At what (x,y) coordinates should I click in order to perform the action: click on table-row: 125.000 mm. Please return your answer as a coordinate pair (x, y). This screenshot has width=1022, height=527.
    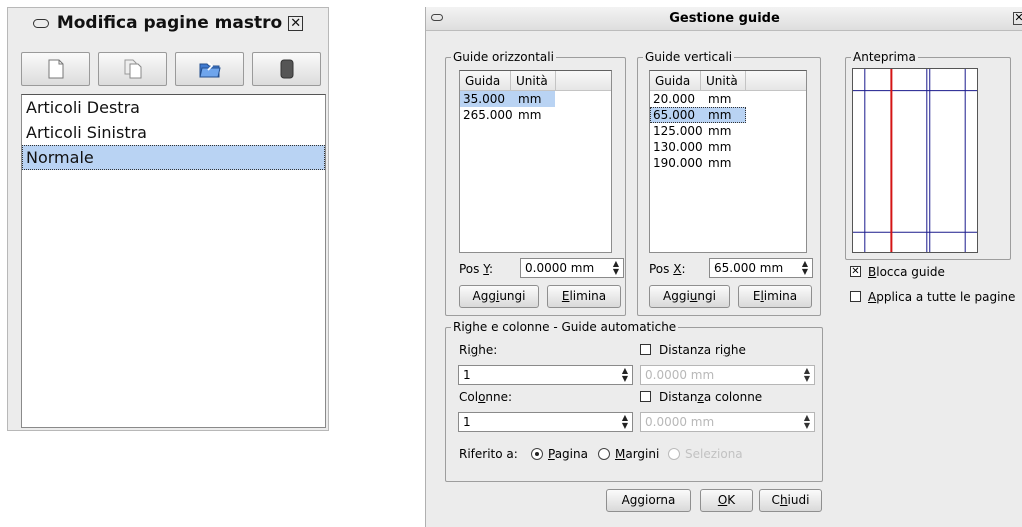
    Looking at the image, I should click on (728, 131).